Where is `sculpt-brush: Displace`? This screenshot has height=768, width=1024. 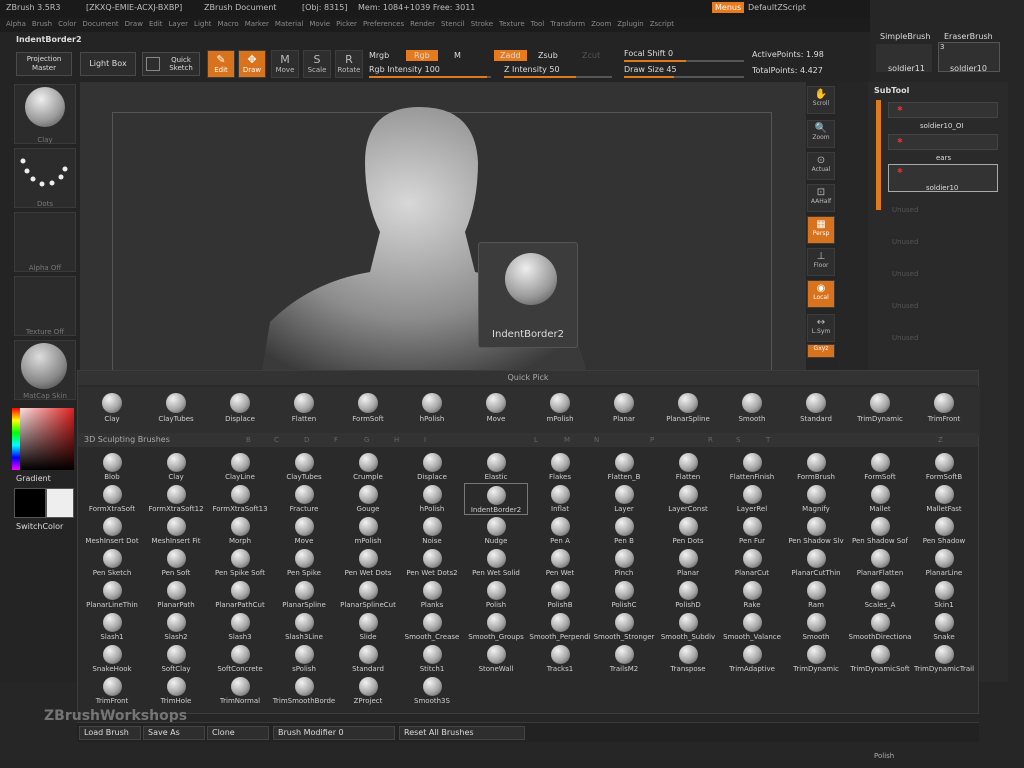
sculpt-brush: Displace is located at coordinates (432, 467).